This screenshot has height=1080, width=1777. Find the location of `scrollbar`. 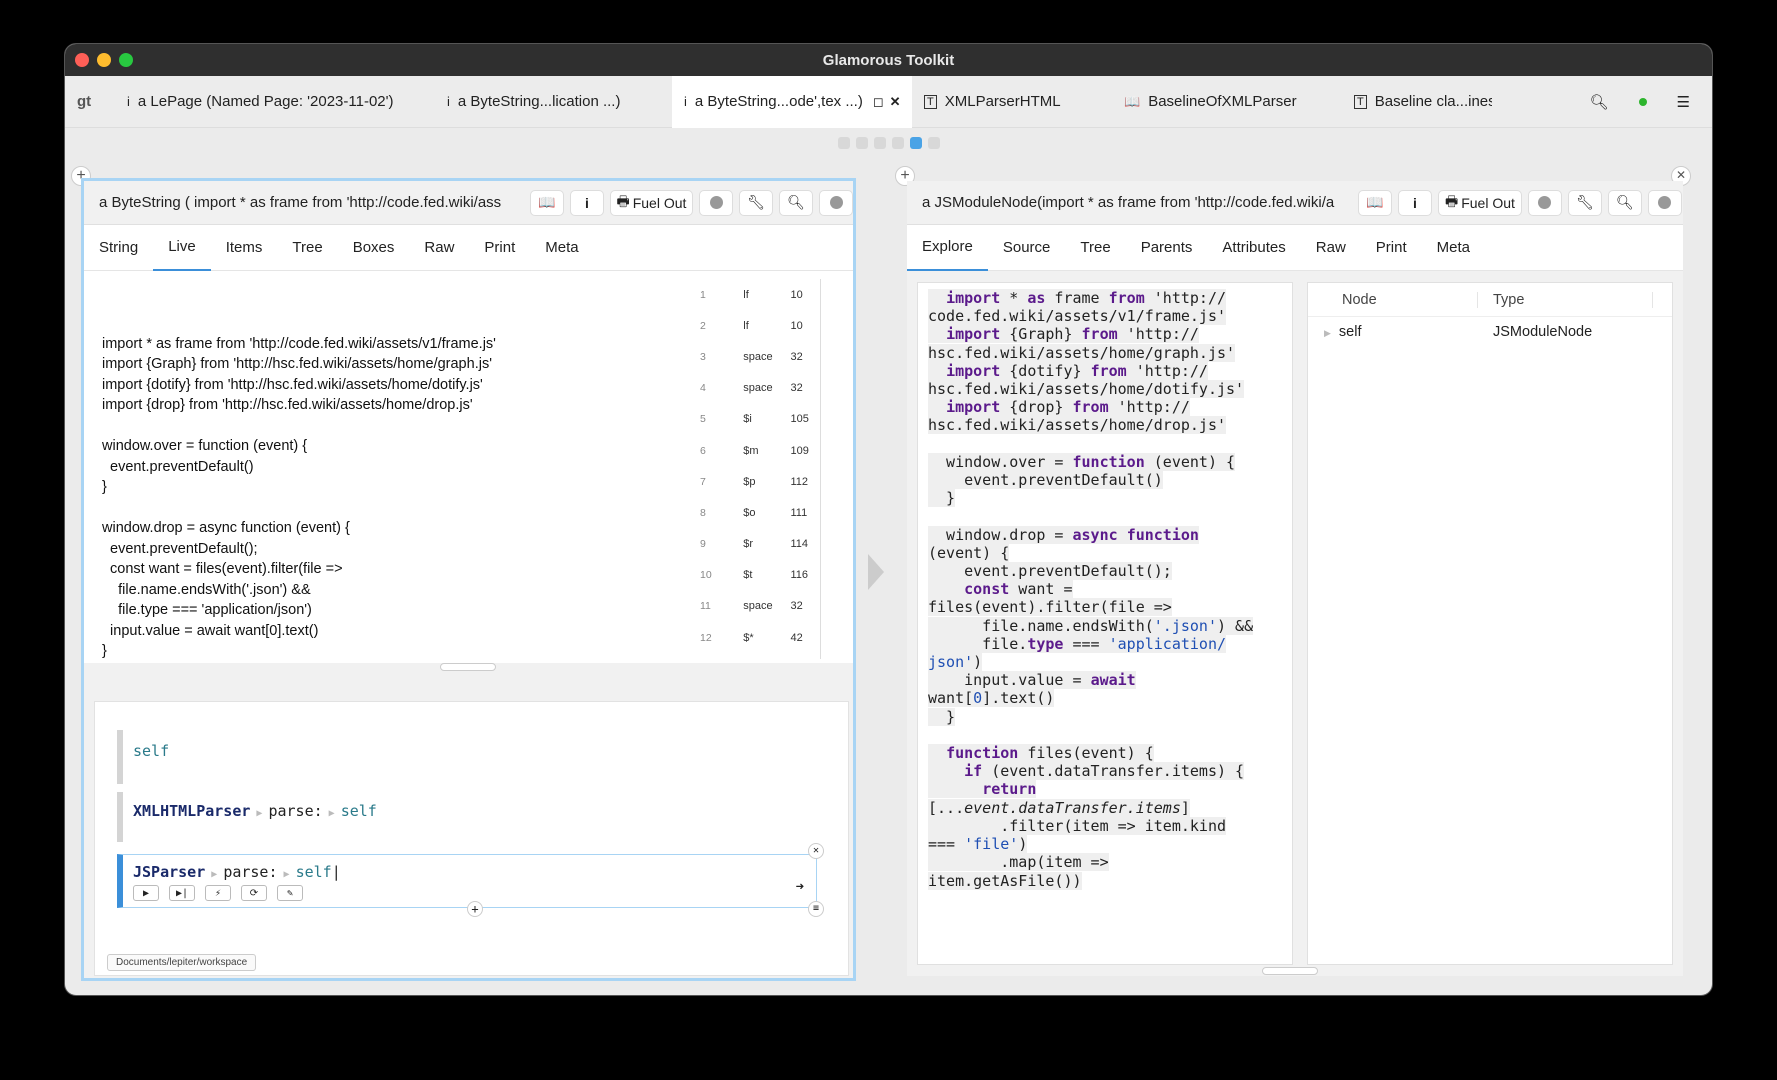

scrollbar is located at coordinates (820, 469).